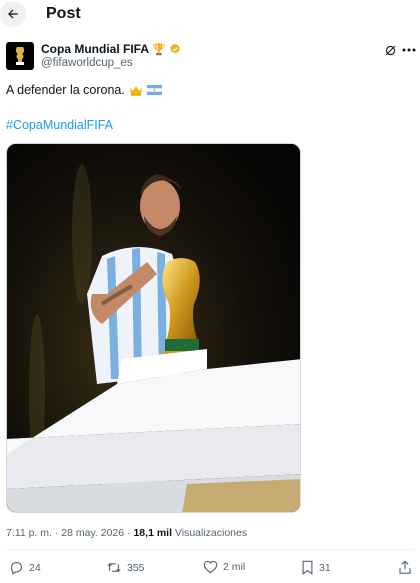 The height and width of the screenshot is (583, 420). What do you see at coordinates (63, 13) in the screenshot?
I see `page-title: Post` at bounding box center [63, 13].